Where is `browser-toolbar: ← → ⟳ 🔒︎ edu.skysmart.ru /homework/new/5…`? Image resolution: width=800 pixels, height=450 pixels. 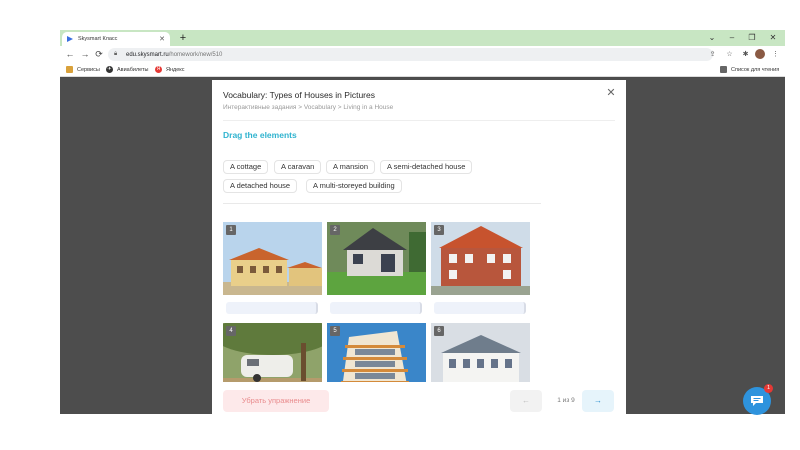 browser-toolbar: ← → ⟳ 🔒︎ edu.skysmart.ru /homework/new/5… is located at coordinates (422, 54).